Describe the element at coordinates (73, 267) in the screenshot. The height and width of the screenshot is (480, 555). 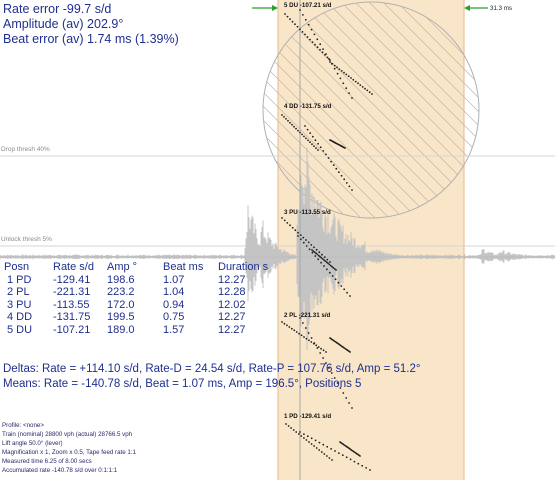
I see `table-header-cell: Rate s/d` at that location.